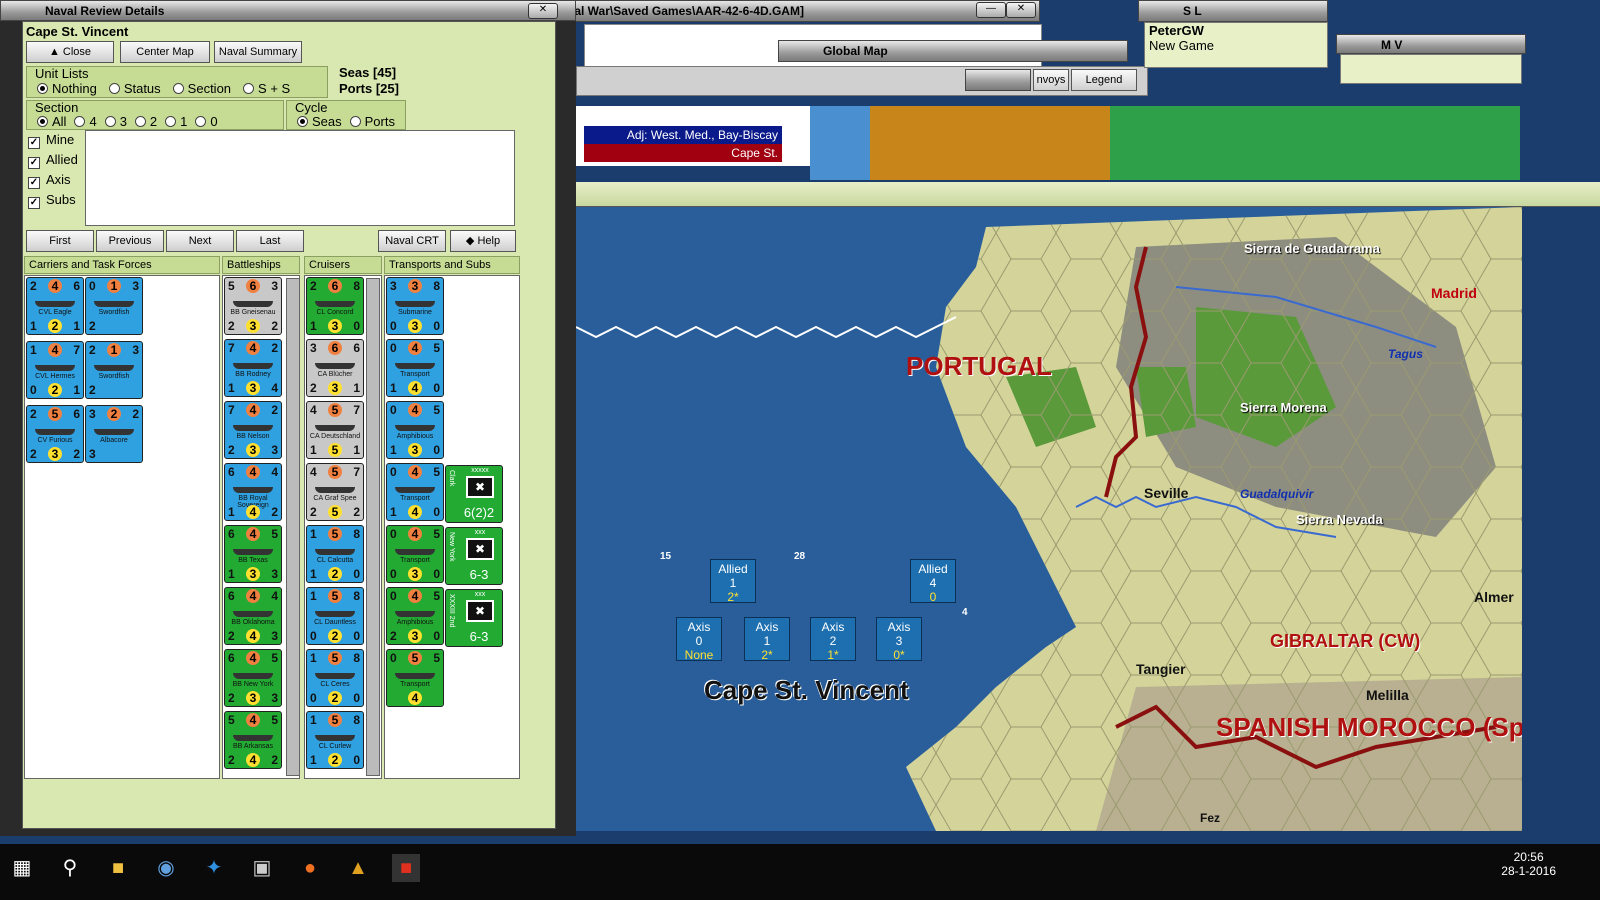 The height and width of the screenshot is (900, 1600). Describe the element at coordinates (270, 241) in the screenshot. I see `last-button: Last` at that location.